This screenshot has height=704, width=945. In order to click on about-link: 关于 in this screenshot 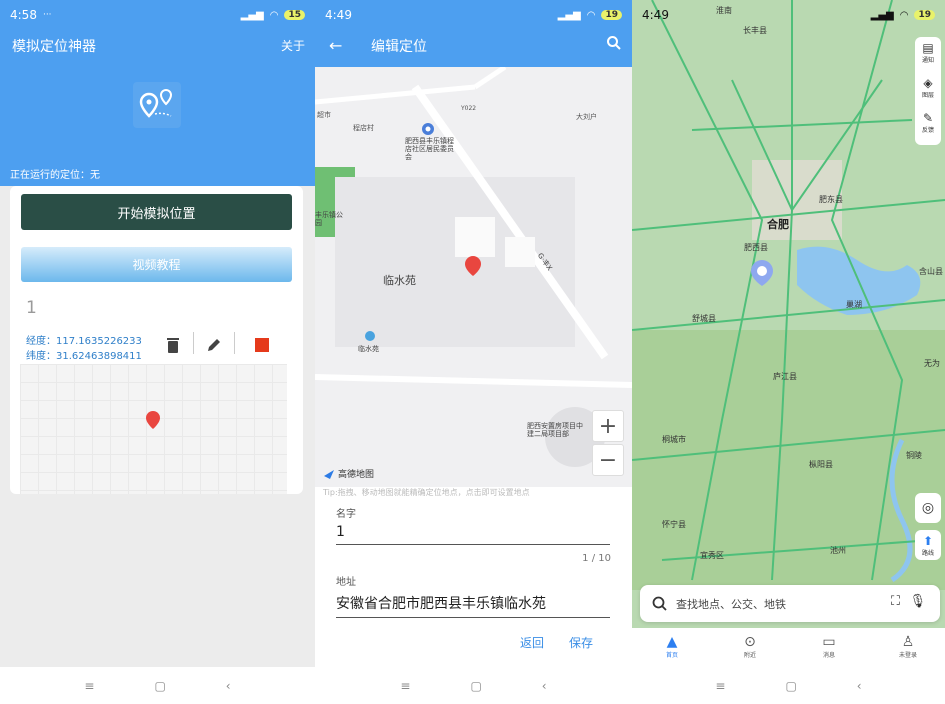, I will do `click(293, 45)`.